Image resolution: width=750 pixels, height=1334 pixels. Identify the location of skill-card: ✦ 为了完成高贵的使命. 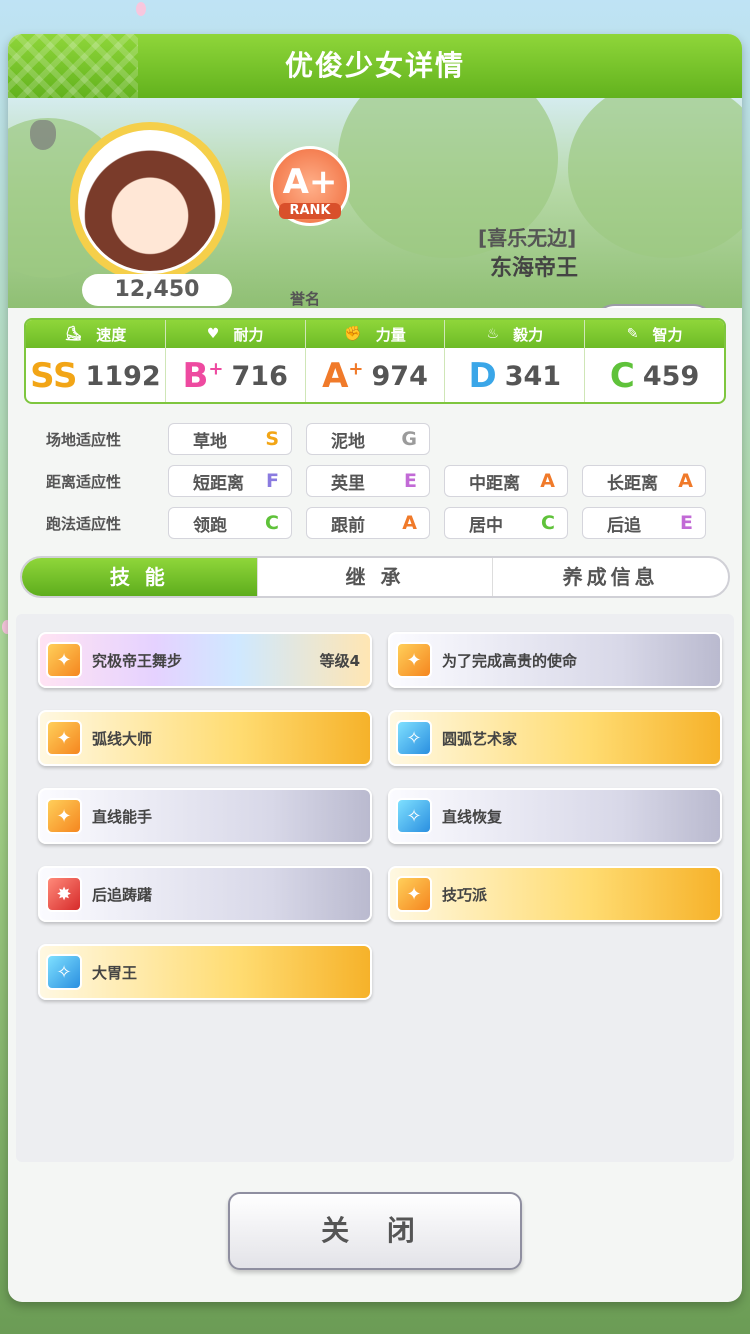
(555, 660).